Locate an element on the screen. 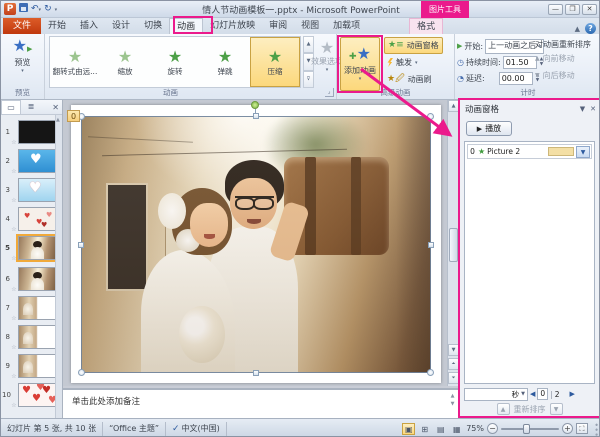 The width and height of the screenshot is (600, 437). gallery-more-button: ⊽ is located at coordinates (308, 79).